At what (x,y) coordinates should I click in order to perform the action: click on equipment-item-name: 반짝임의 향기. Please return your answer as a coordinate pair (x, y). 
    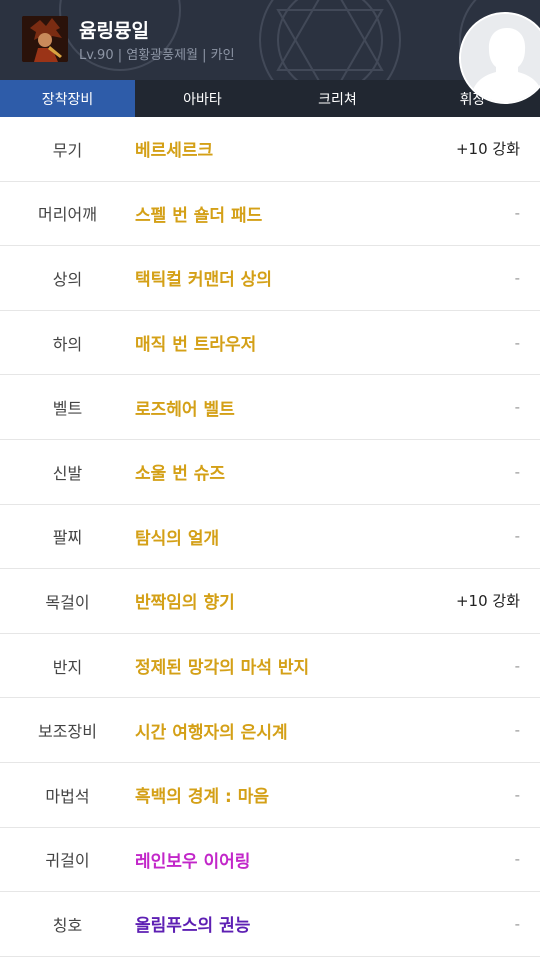
    Looking at the image, I should click on (267, 600).